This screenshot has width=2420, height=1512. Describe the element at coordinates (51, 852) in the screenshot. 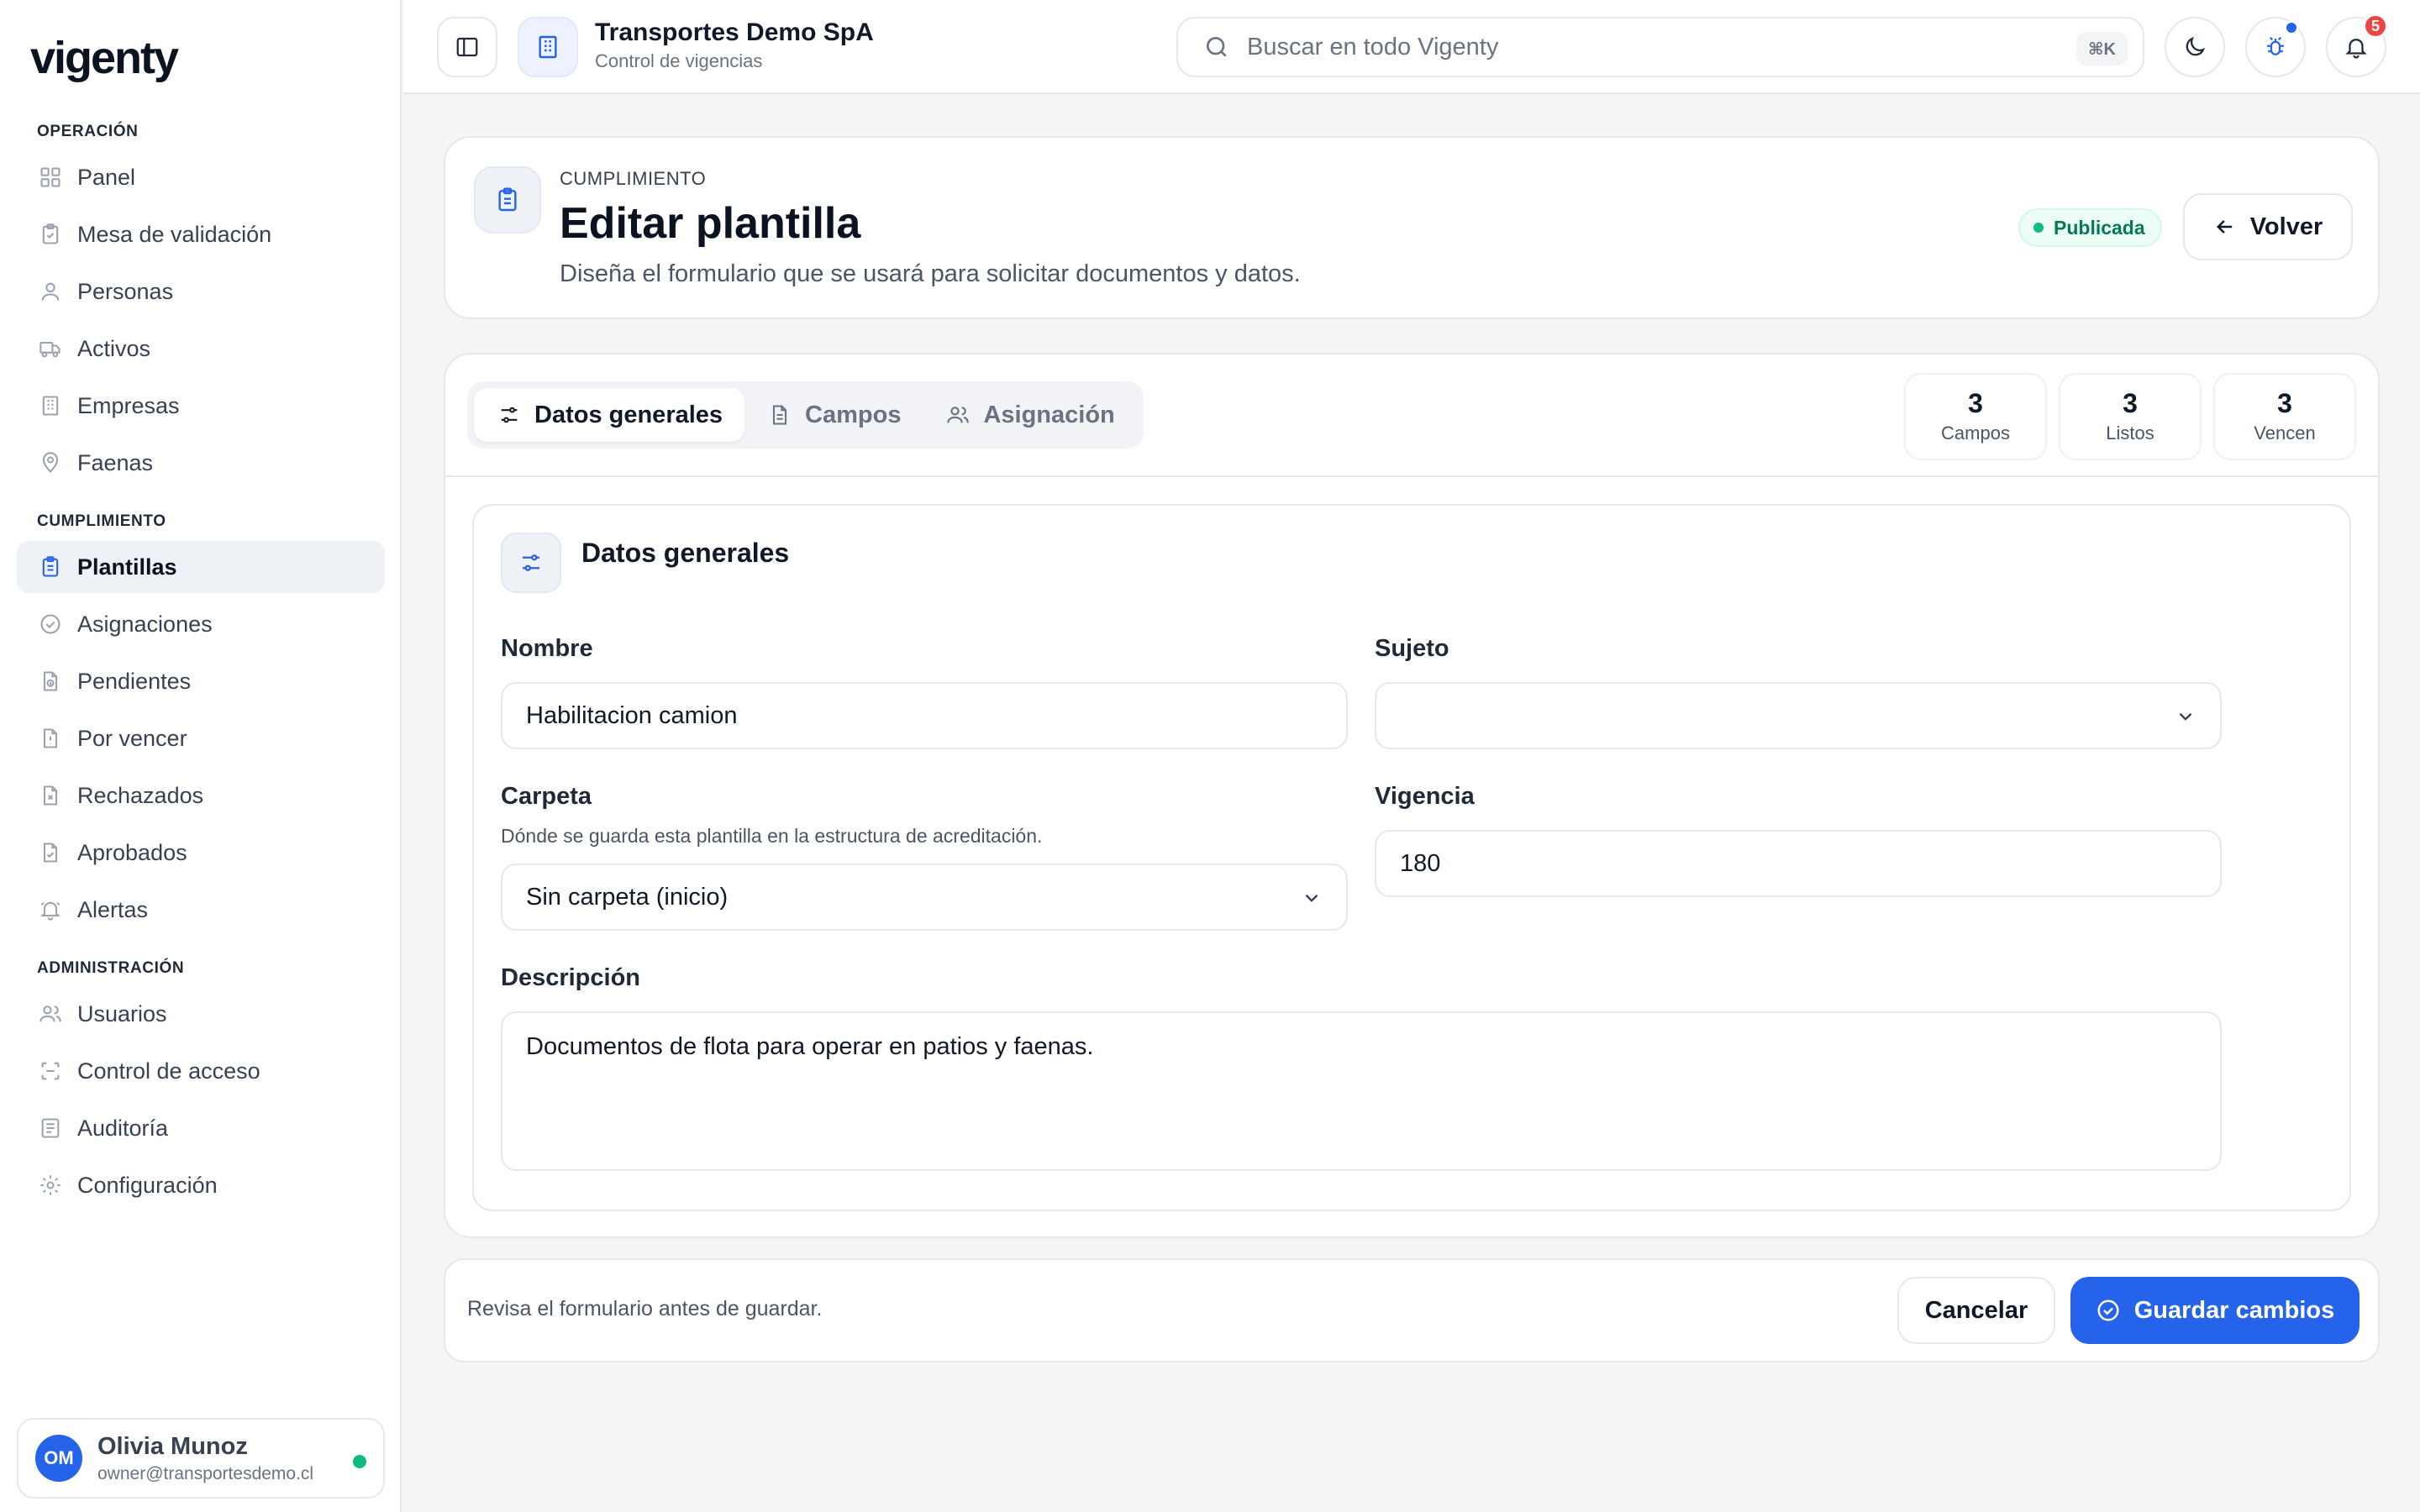

I see `file-check-icon` at that location.